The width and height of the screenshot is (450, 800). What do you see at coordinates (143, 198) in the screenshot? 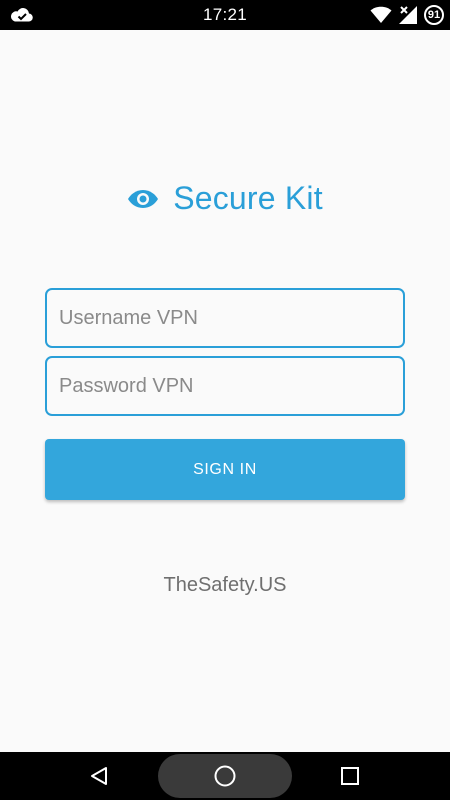
I see `eye-icon` at bounding box center [143, 198].